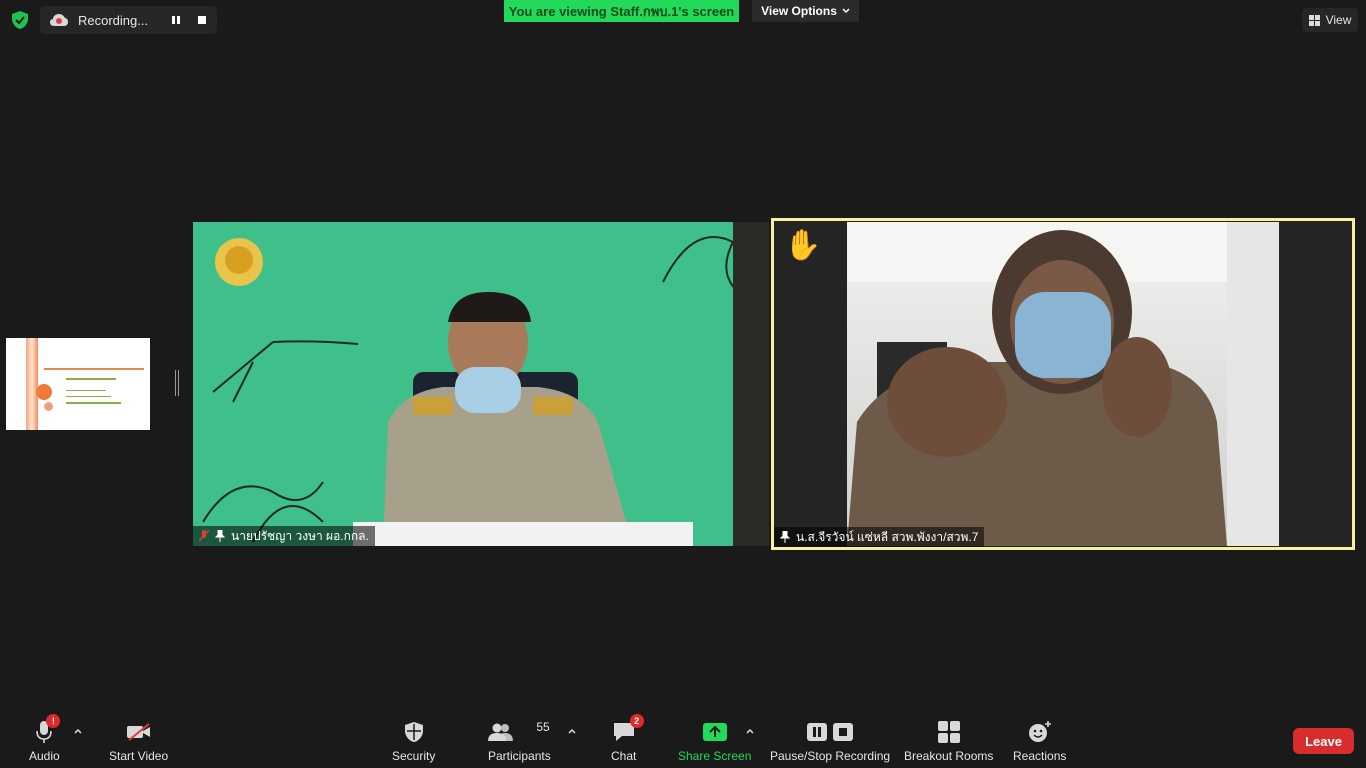 The width and height of the screenshot is (1366, 768). I want to click on participant-video, so click(1063, 384).